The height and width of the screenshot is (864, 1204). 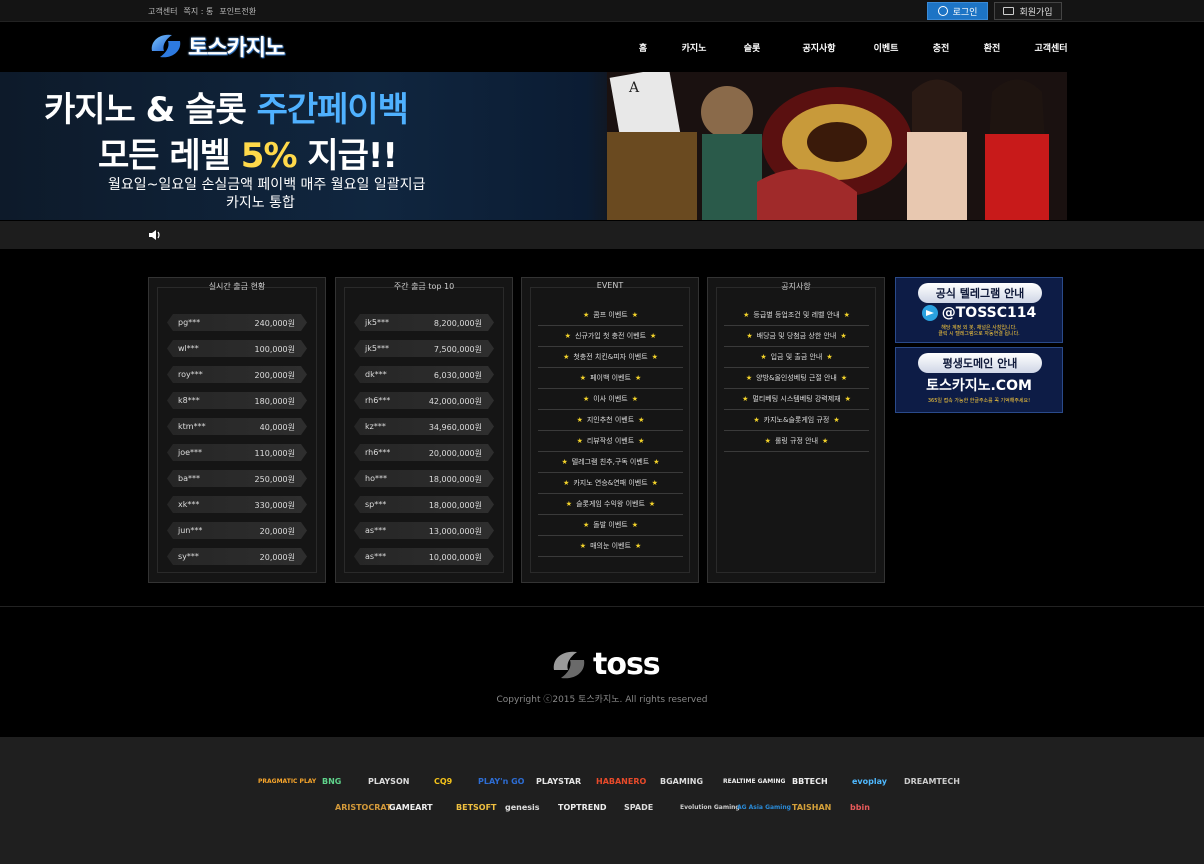 What do you see at coordinates (237, 374) in the screenshot?
I see `list-item: roy*** 200,000원` at bounding box center [237, 374].